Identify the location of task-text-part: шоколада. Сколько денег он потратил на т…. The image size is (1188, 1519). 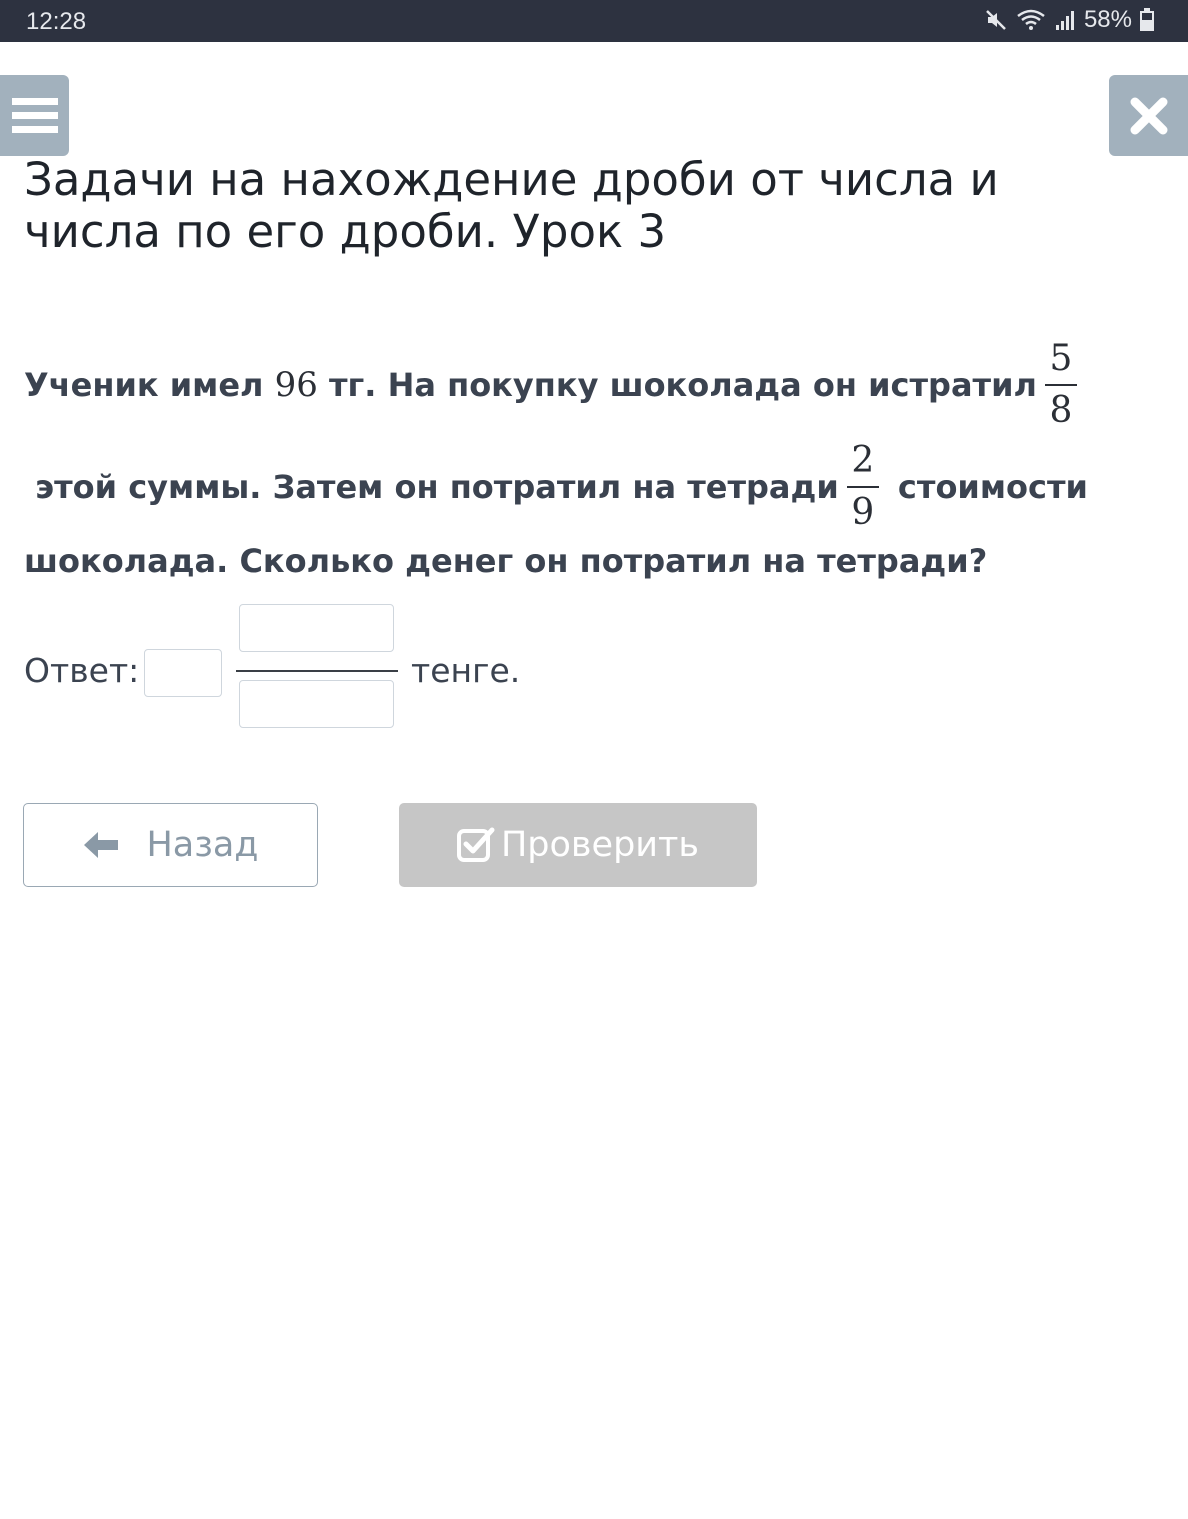
(506, 561).